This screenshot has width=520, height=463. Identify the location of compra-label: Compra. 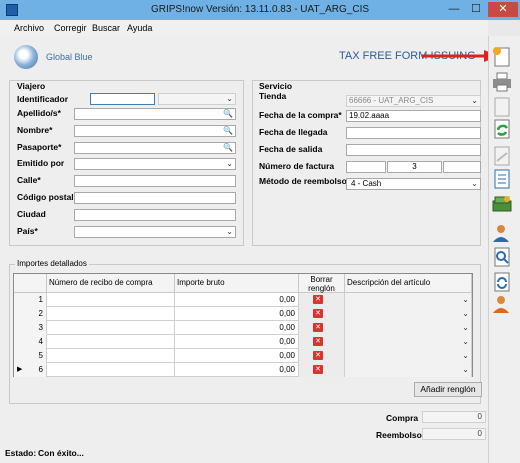
(402, 418).